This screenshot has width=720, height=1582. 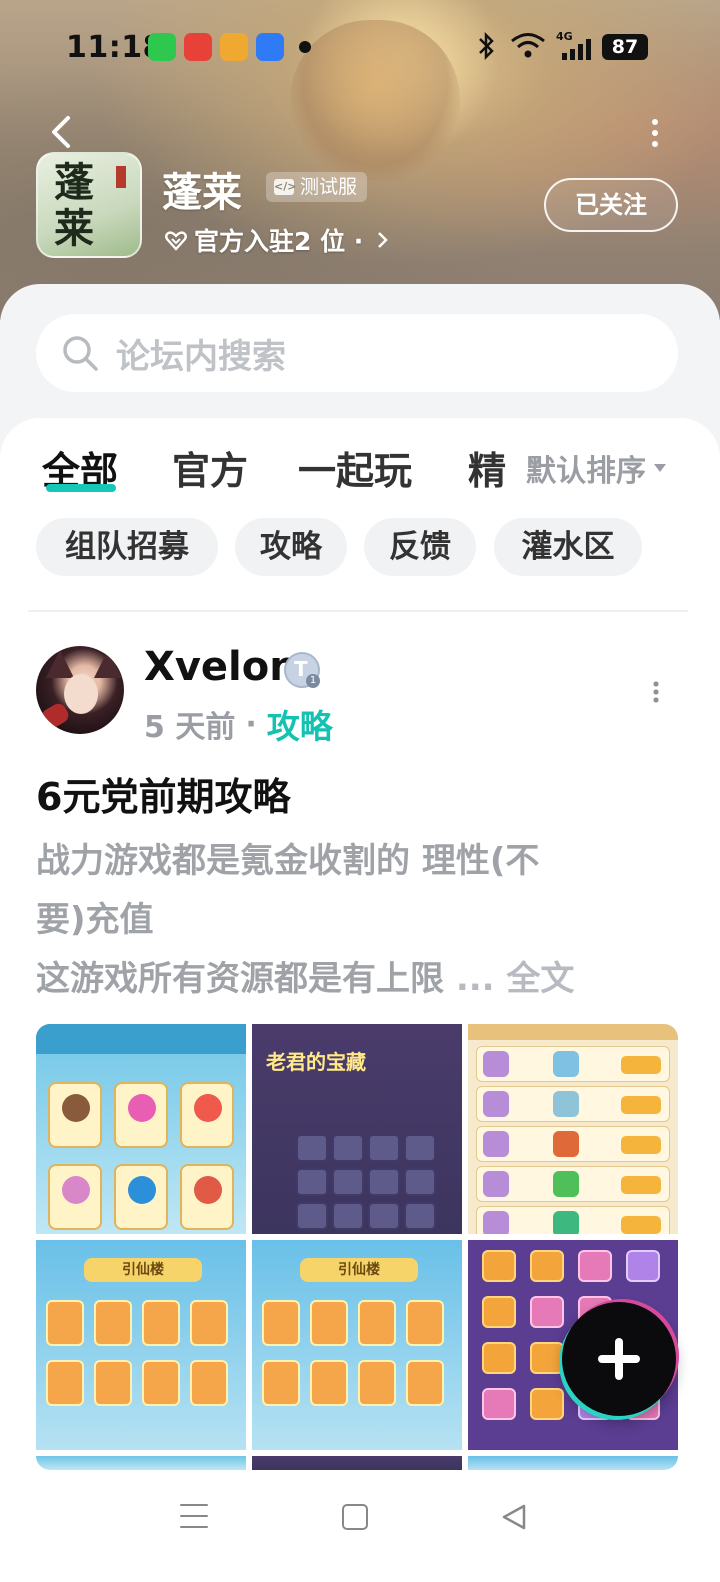 What do you see at coordinates (202, 193) in the screenshot?
I see `game-title: 蓬莱` at bounding box center [202, 193].